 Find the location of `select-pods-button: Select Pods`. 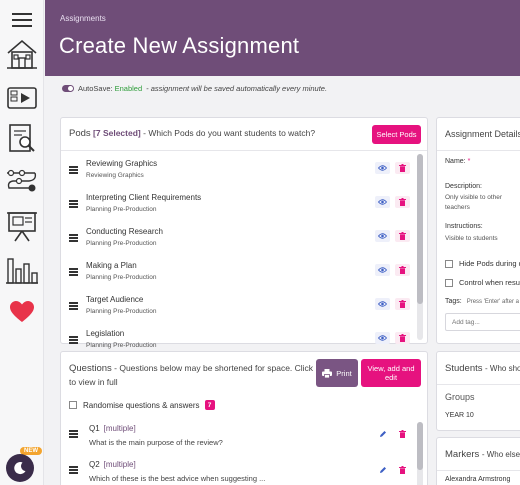

select-pods-button: Select Pods is located at coordinates (396, 134).